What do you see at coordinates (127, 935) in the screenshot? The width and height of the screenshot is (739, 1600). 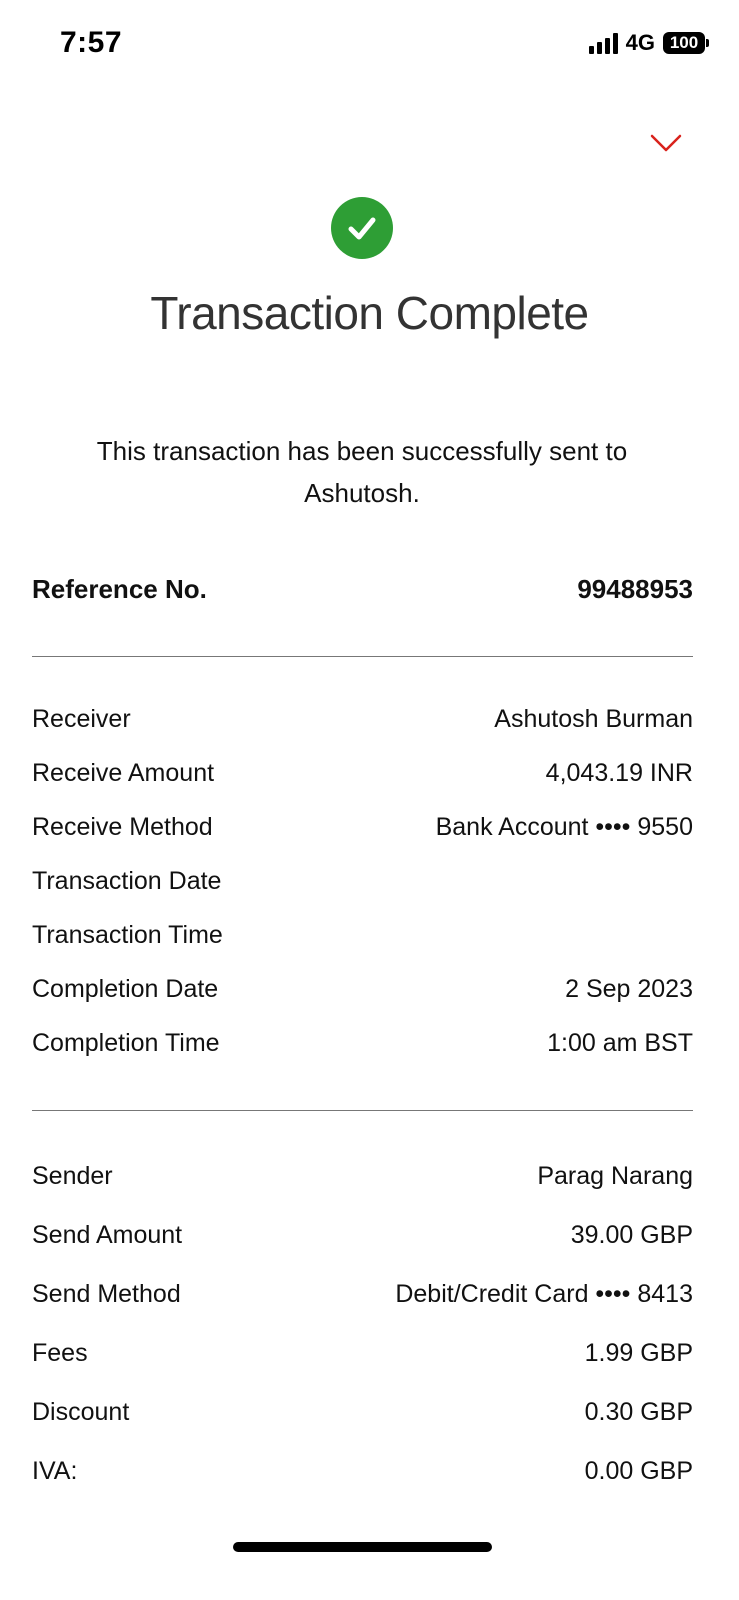 I see `detail-label: Transaction Time` at bounding box center [127, 935].